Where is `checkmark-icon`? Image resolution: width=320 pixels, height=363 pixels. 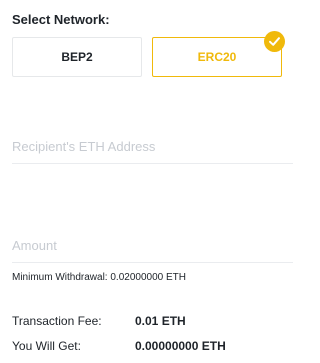 checkmark-icon is located at coordinates (274, 41).